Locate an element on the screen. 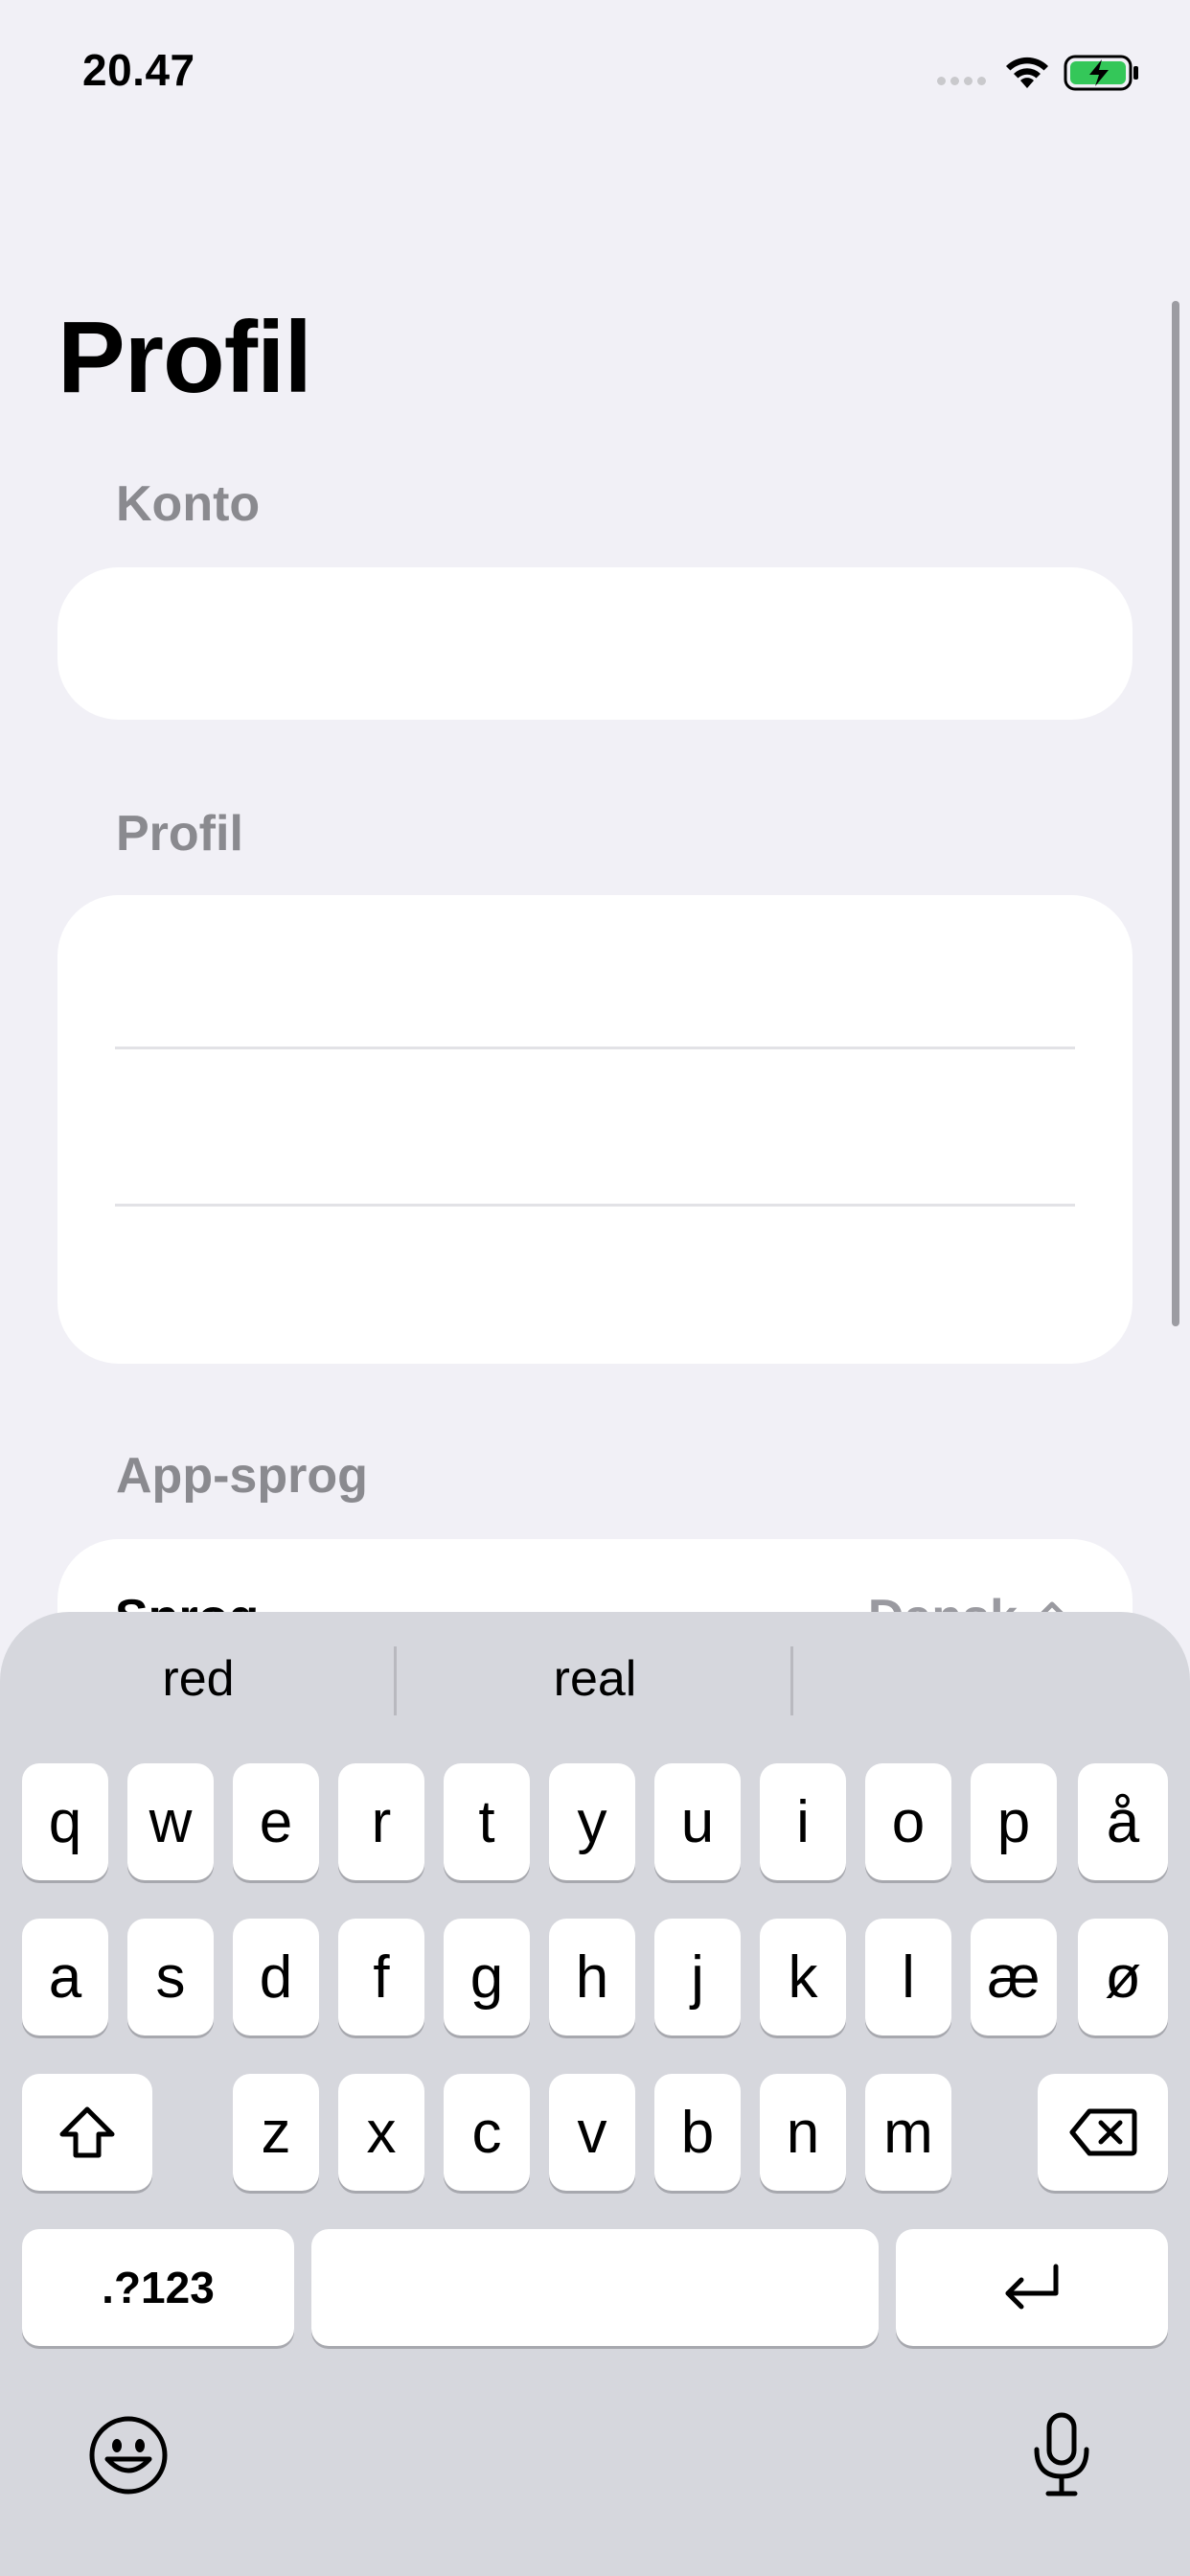  key-x: x is located at coordinates (381, 2133).